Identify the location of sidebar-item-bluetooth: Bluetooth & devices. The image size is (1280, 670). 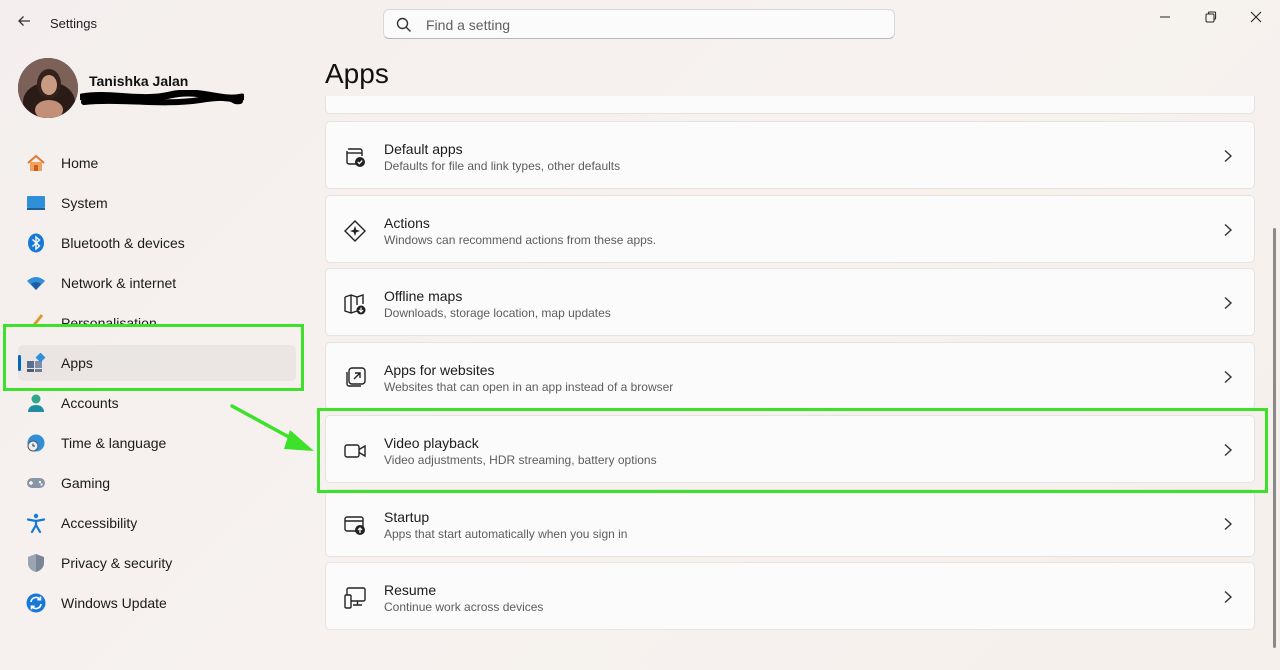
(157, 243).